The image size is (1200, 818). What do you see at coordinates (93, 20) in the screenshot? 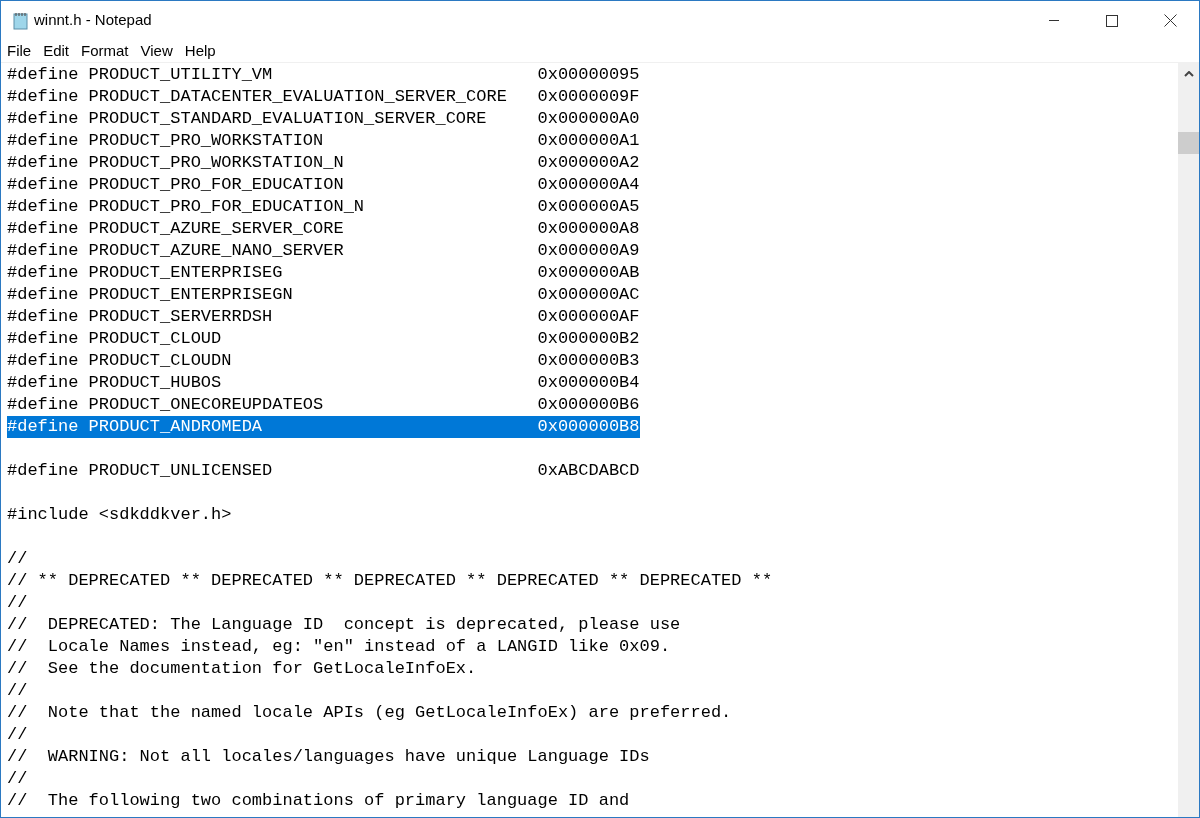
I see `window-title: winnt.h - Notepad` at bounding box center [93, 20].